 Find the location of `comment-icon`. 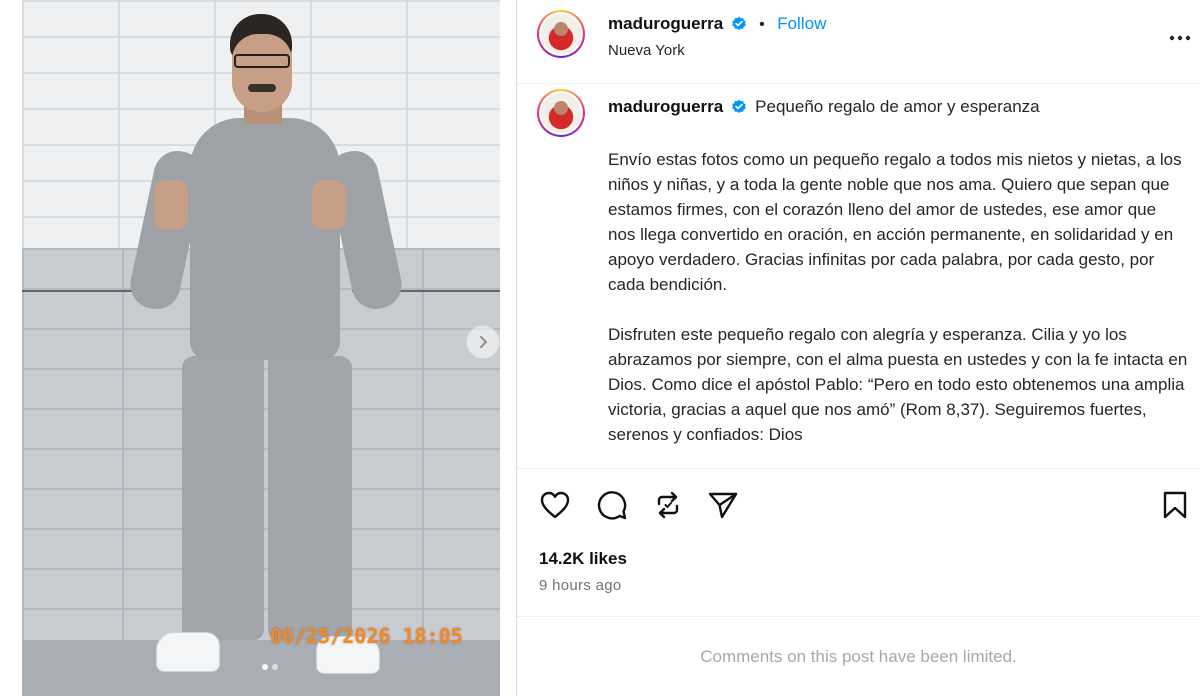

comment-icon is located at coordinates (612, 505).